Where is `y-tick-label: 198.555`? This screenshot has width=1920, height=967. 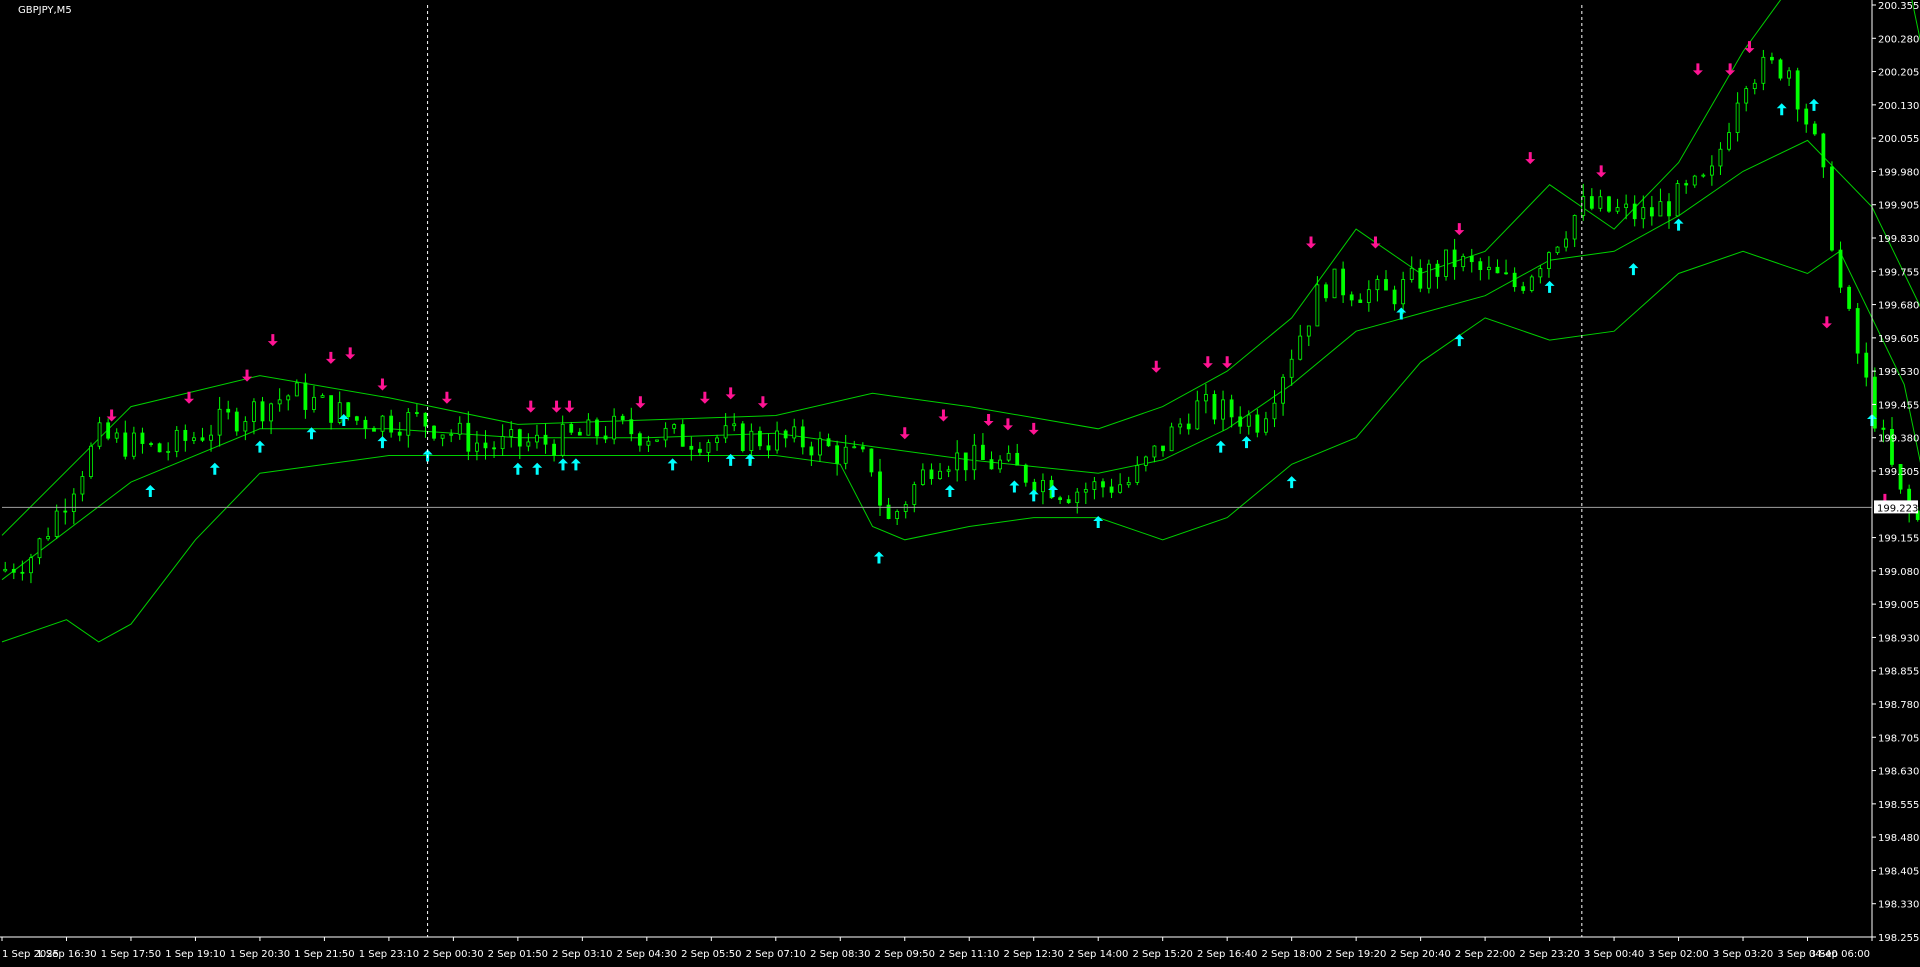 y-tick-label: 198.555 is located at coordinates (1898, 805).